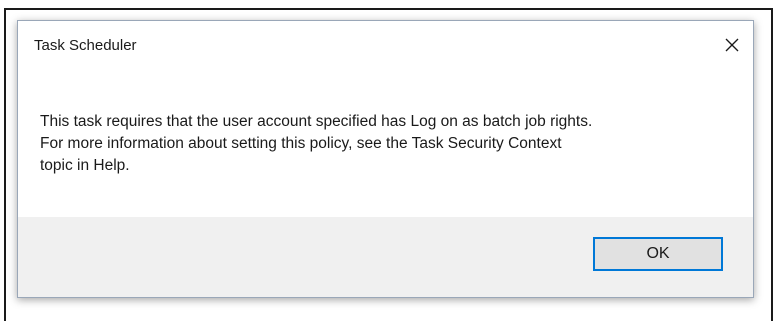 This screenshot has height=321, width=773. Describe the element at coordinates (85, 45) in the screenshot. I see `dialog-title: Task Scheduler` at that location.